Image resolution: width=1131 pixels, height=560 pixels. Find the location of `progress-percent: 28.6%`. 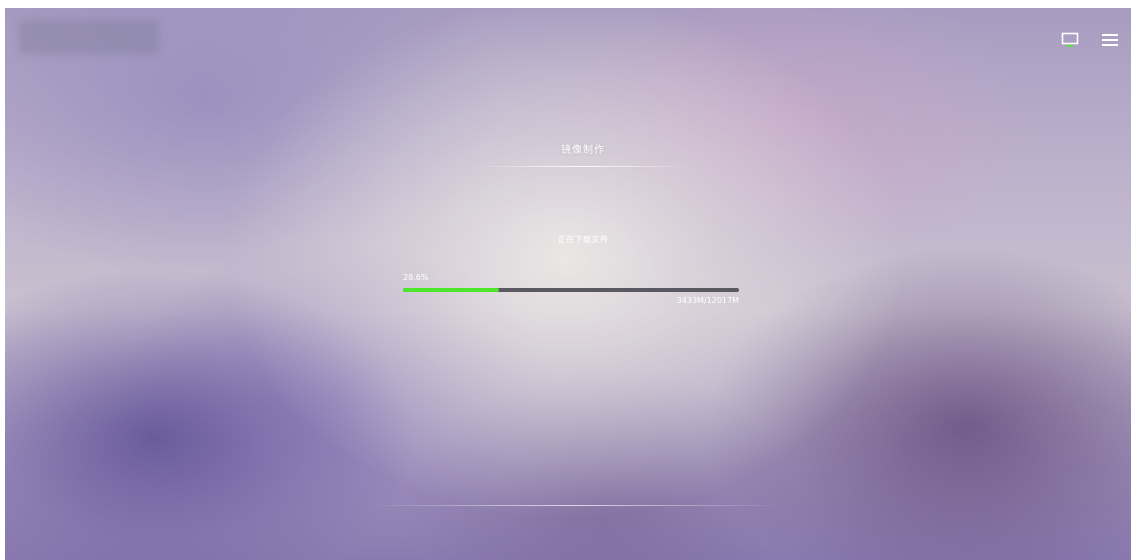

progress-percent: 28.6% is located at coordinates (416, 277).